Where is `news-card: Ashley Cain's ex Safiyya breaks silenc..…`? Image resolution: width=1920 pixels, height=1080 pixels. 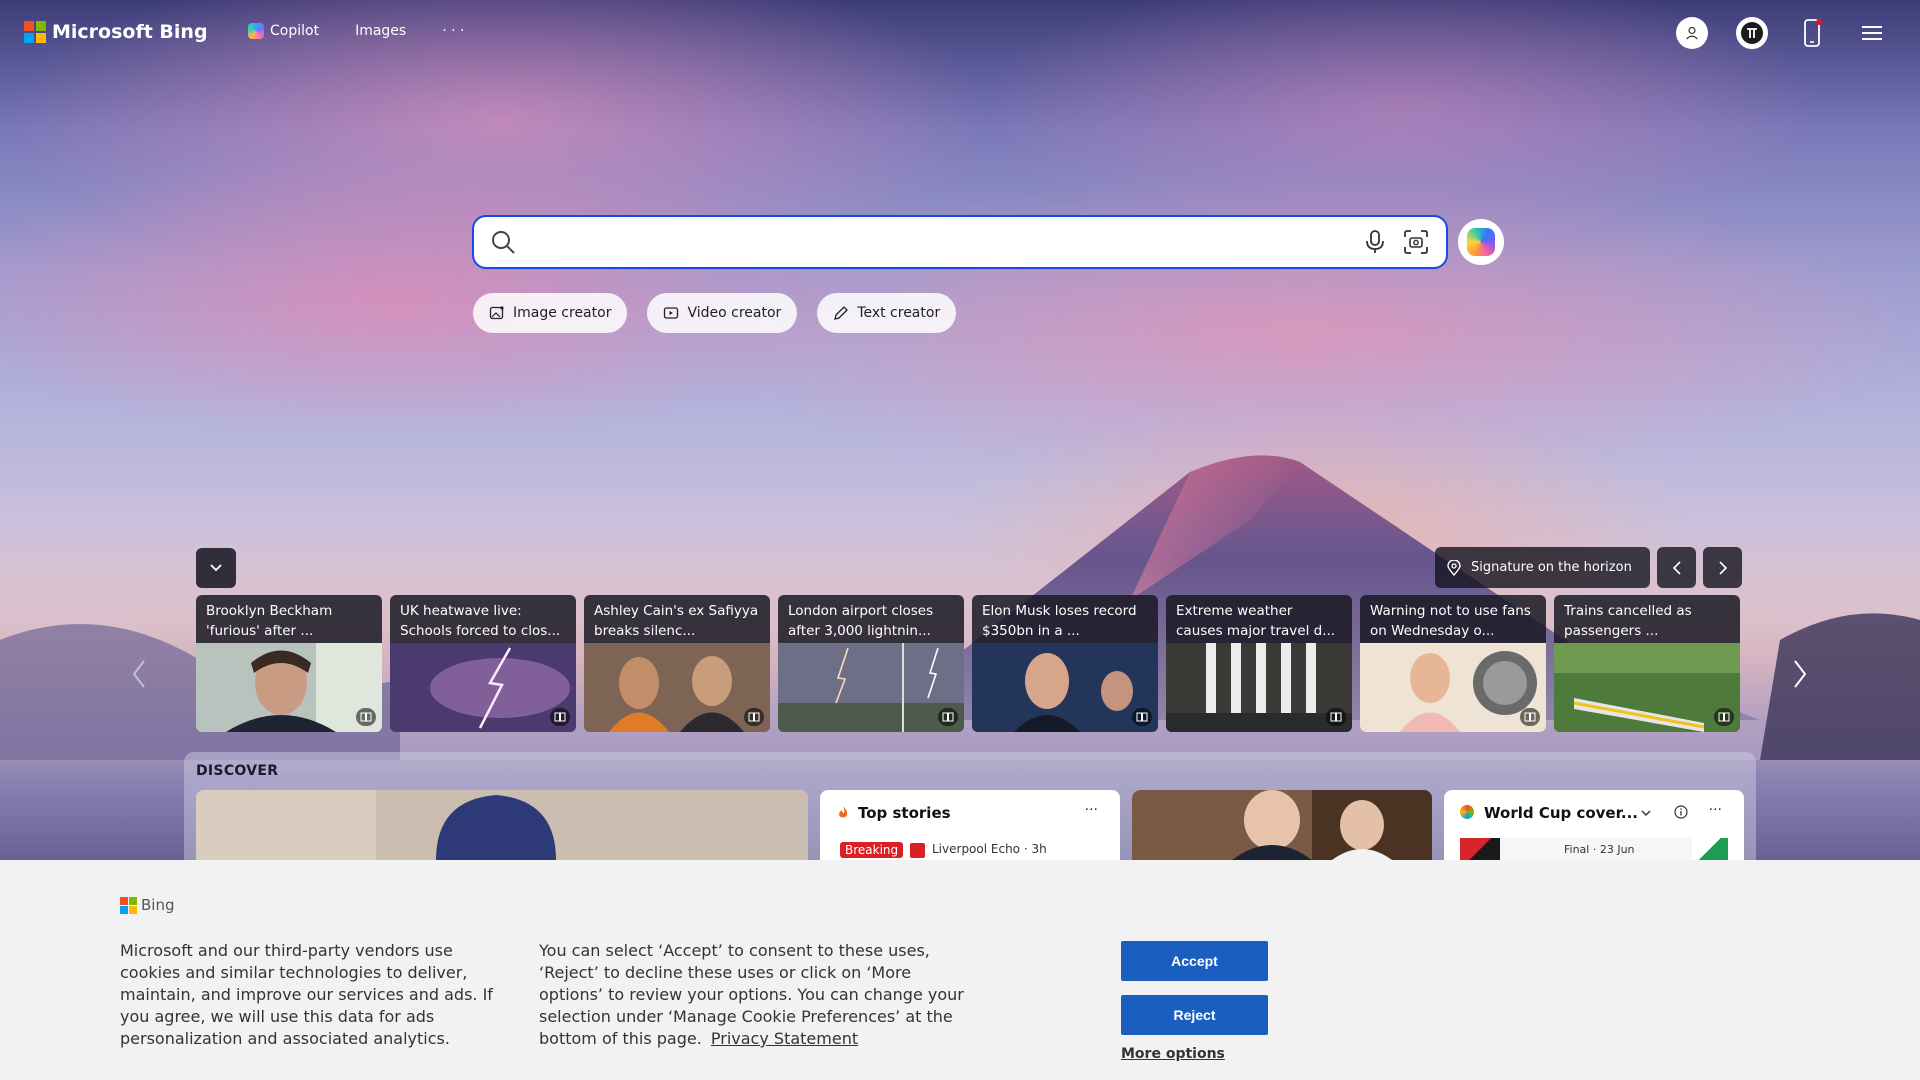 news-card: Ashley Cain's ex Safiyya breaks silenc..… is located at coordinates (677, 663).